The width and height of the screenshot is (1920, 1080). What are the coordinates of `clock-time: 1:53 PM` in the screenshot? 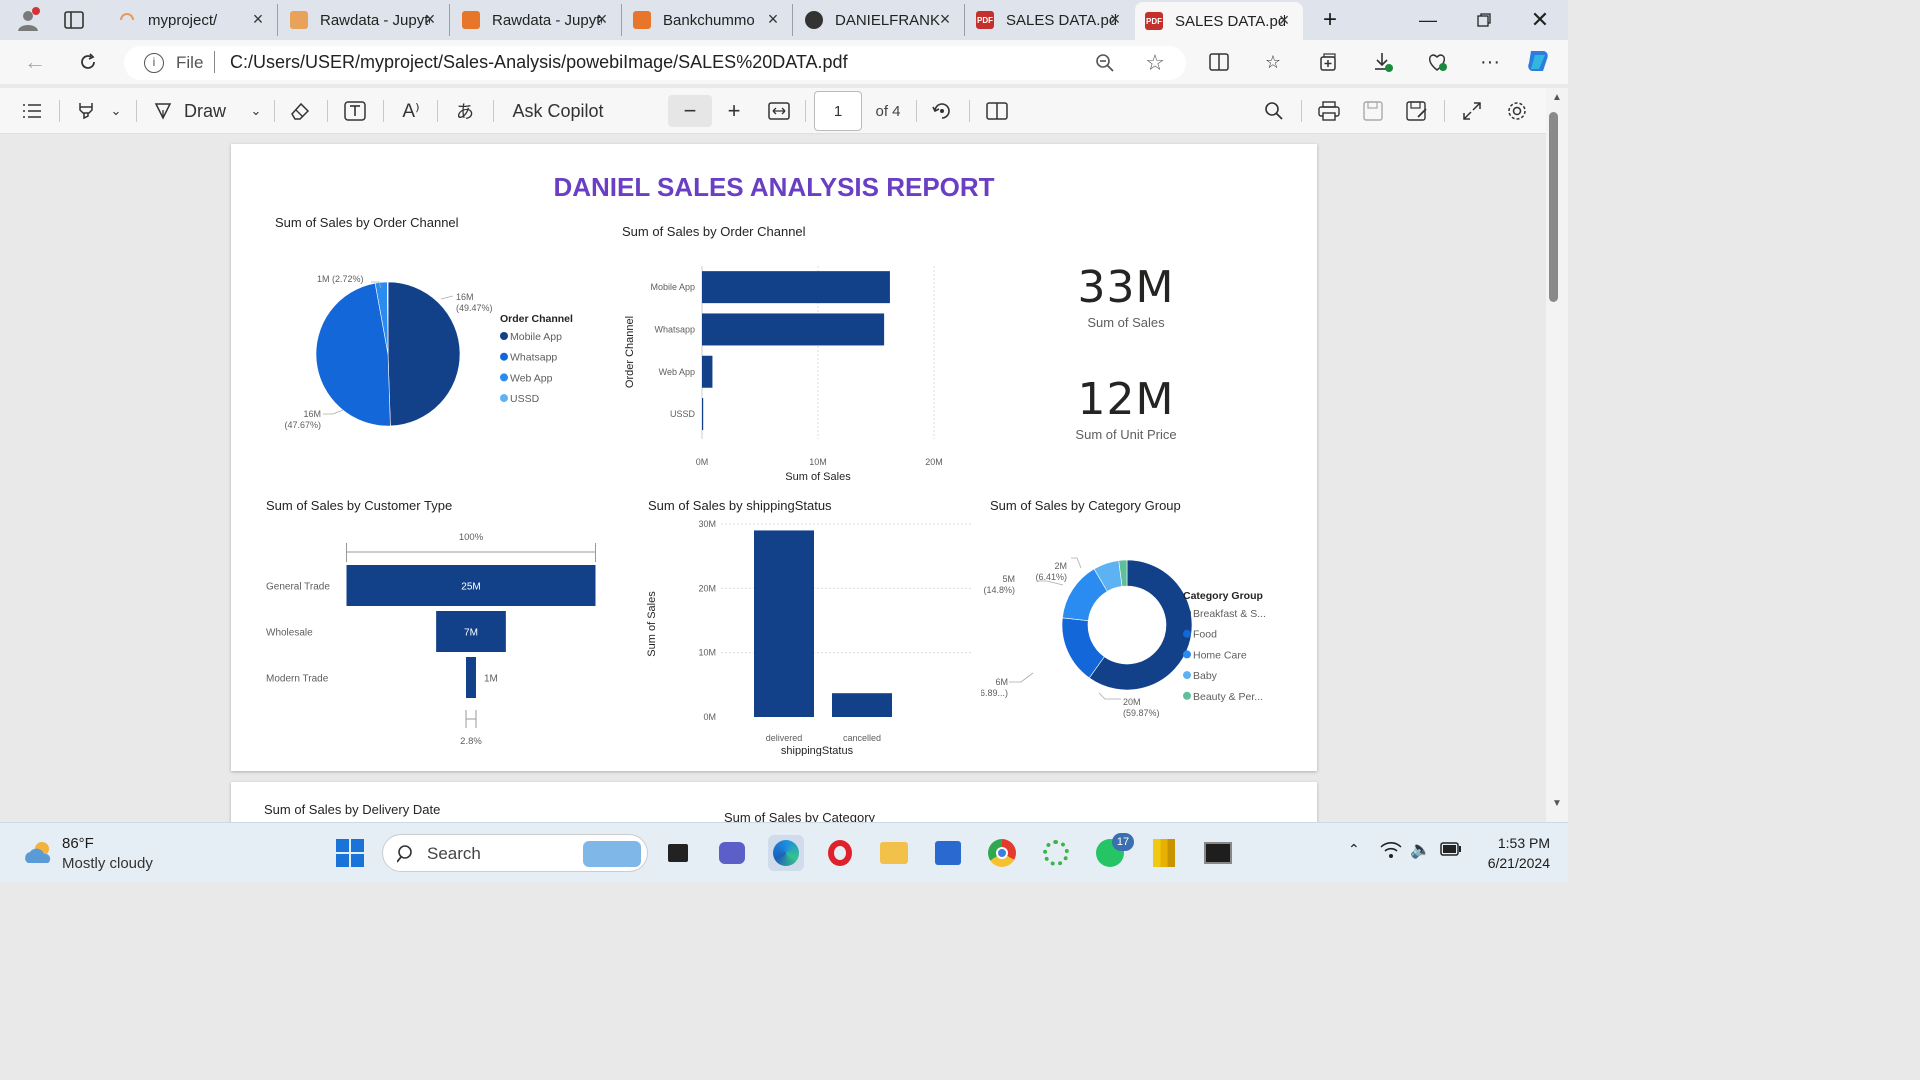 It's located at (1515, 843).